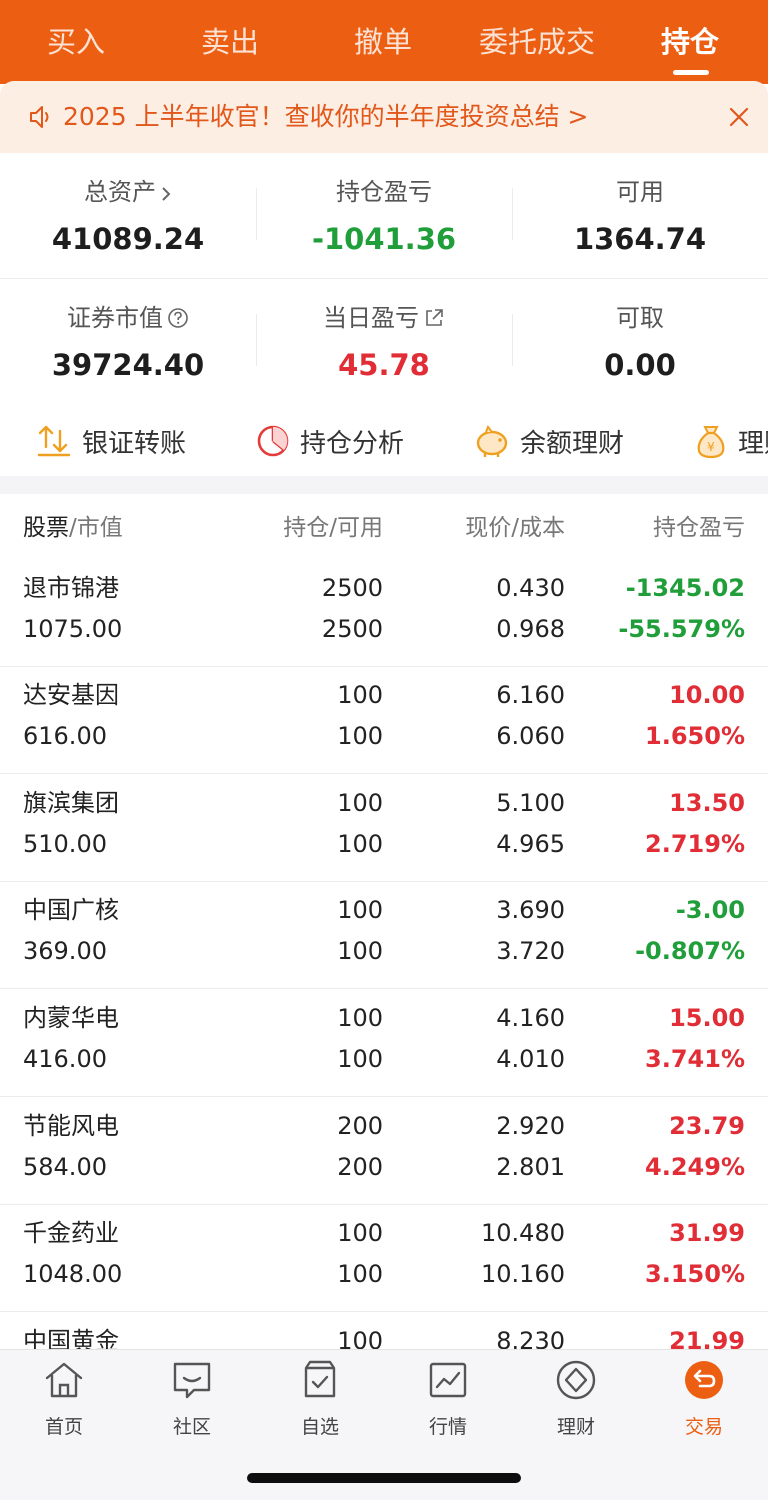 This screenshot has height=1500, width=768. I want to click on cost-price: 3.720, so click(530, 951).